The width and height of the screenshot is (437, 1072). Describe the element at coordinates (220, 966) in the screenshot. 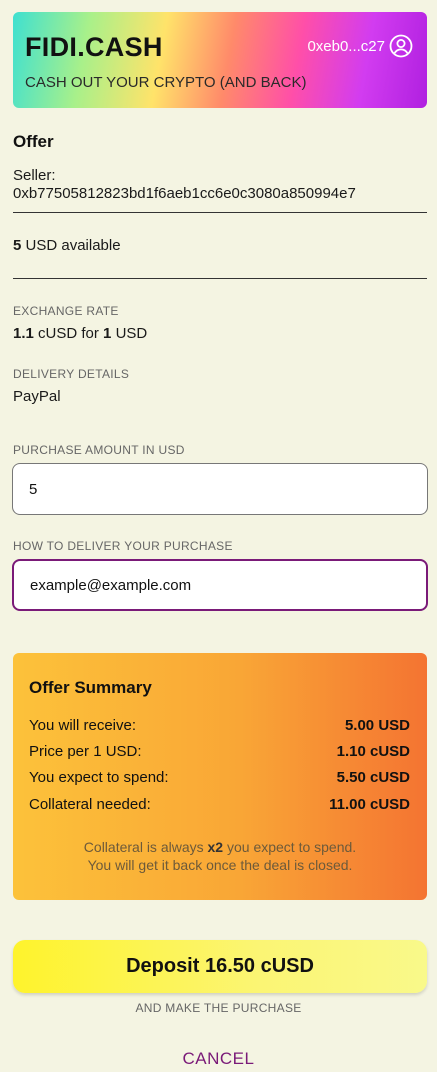

I see `deposit-button: Deposit 16.50 cUSD` at that location.